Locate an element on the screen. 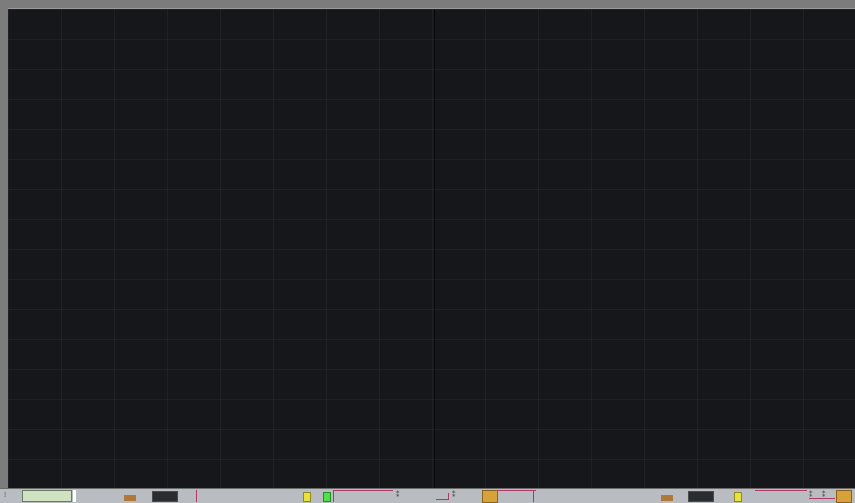 This screenshot has width=855, height=503. overview-minimap-edge is located at coordinates (74, 496).